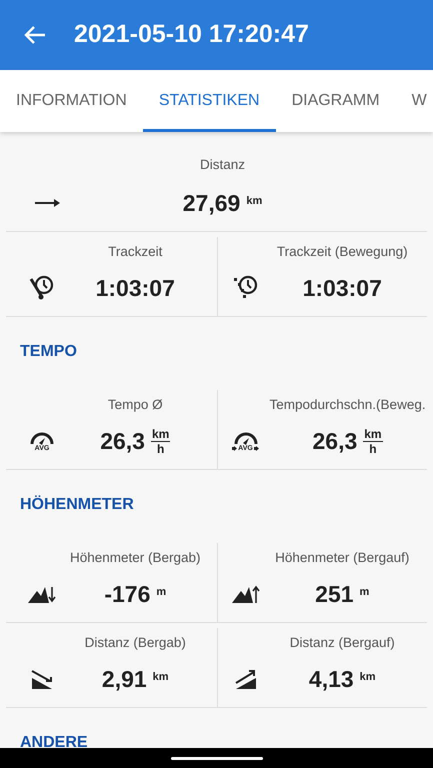 Image resolution: width=433 pixels, height=768 pixels. Describe the element at coordinates (42, 679) in the screenshot. I see `downhill-slope-icon` at that location.